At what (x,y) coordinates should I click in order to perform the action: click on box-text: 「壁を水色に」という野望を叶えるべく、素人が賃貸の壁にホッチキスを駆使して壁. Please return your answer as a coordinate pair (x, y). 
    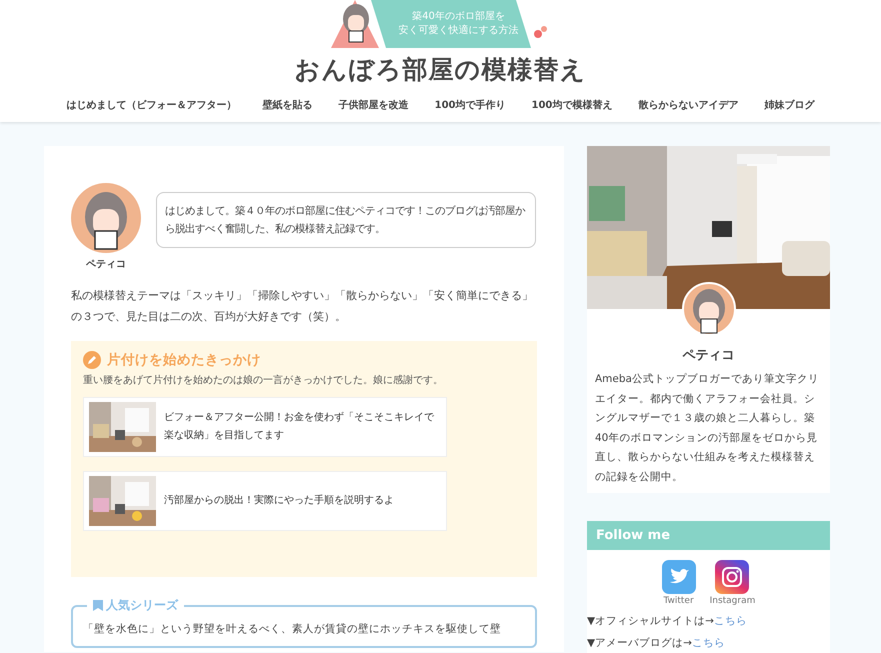
    Looking at the image, I should click on (292, 629).